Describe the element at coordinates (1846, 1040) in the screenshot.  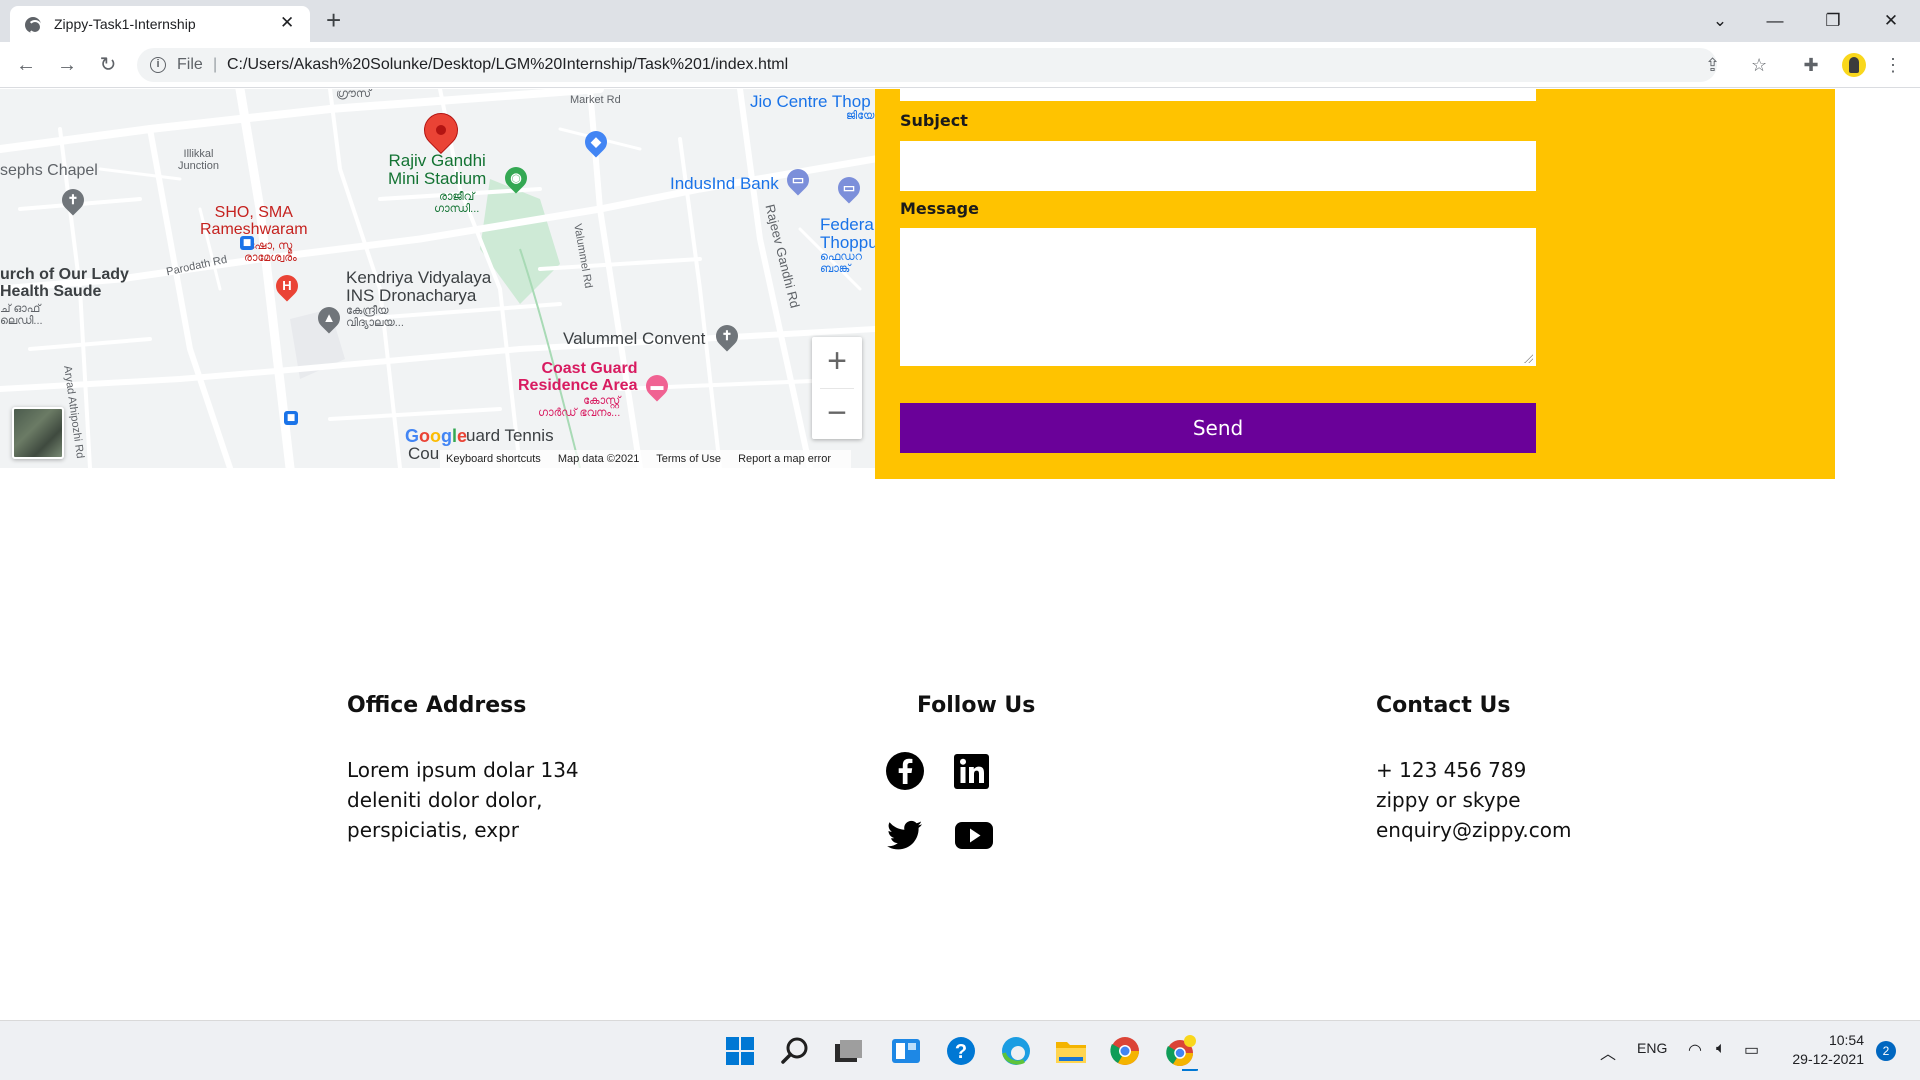
I see `time-label: 10:54` at that location.